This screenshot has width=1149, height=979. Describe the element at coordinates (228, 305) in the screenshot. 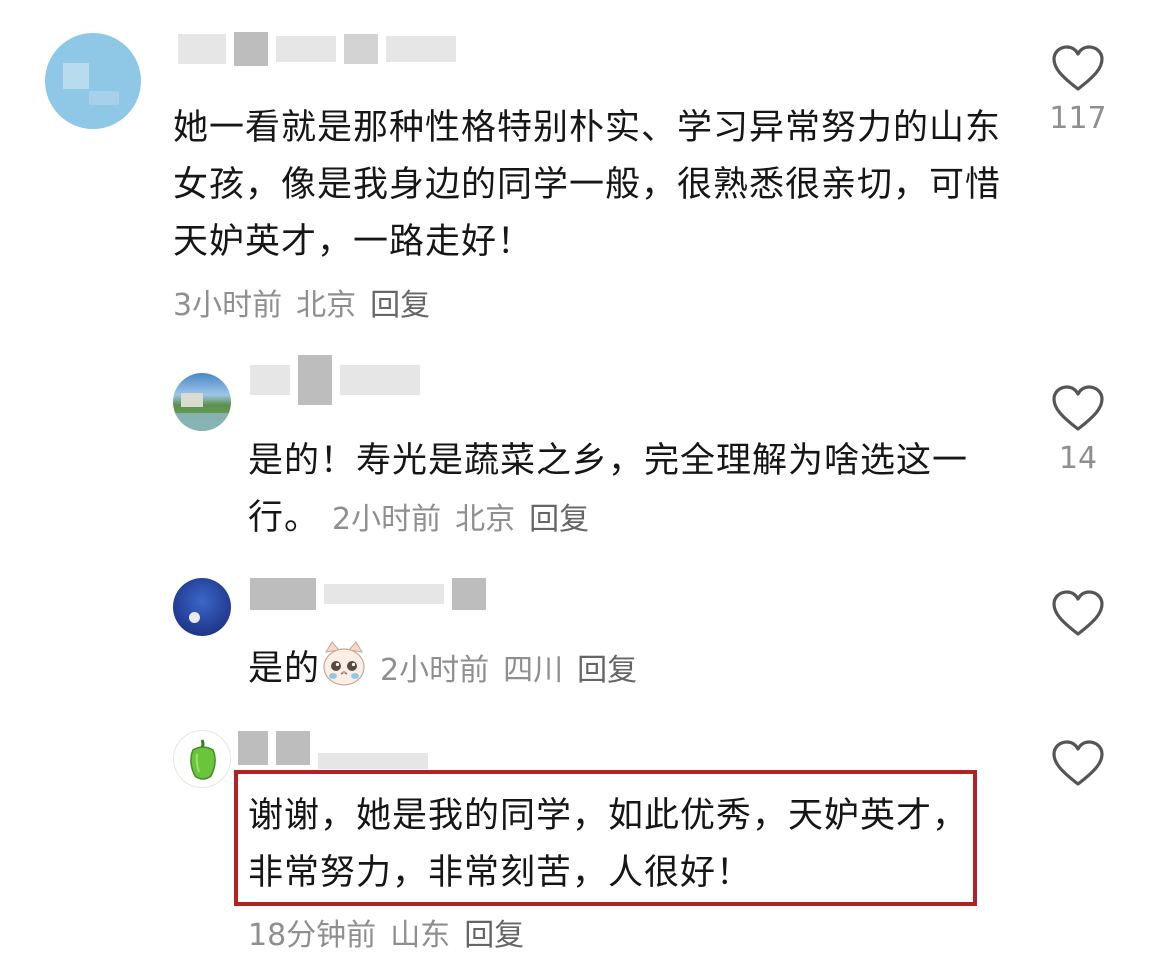

I see `comment-time: 3小时前` at that location.